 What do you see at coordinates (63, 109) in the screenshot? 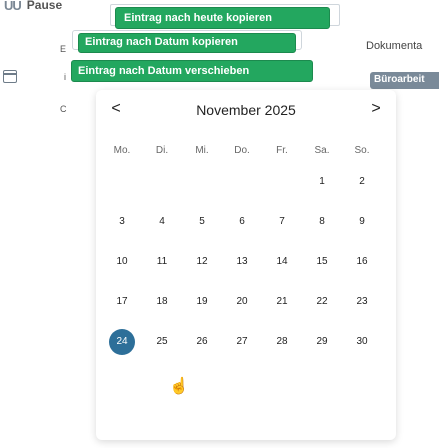
I see `background-letter: C` at bounding box center [63, 109].